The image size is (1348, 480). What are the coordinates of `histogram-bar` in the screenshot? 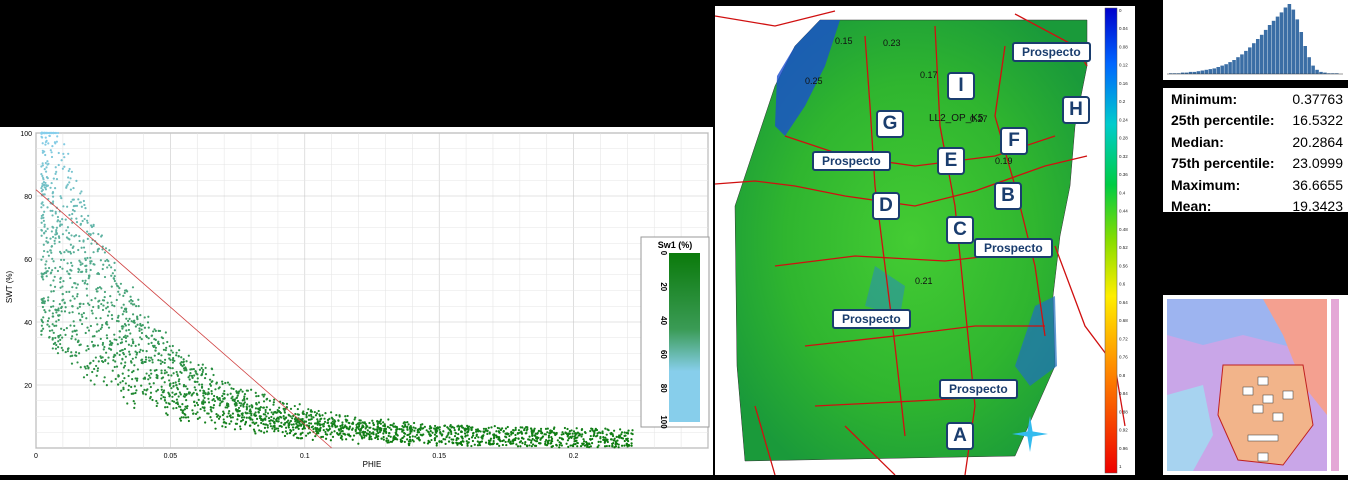 It's located at (1265, 51).